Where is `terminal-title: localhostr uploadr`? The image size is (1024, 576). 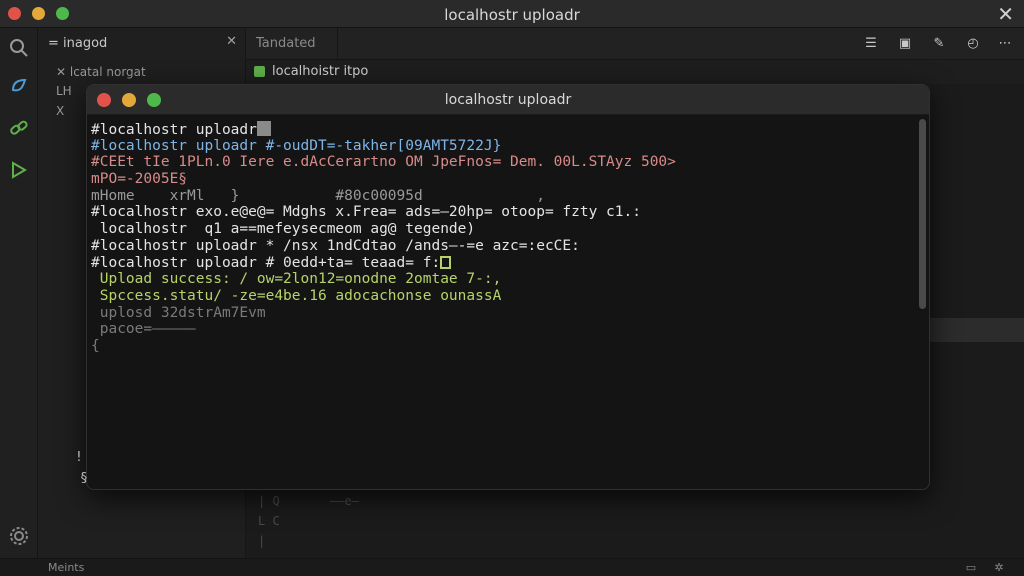
terminal-title: localhostr uploadr is located at coordinates (508, 100).